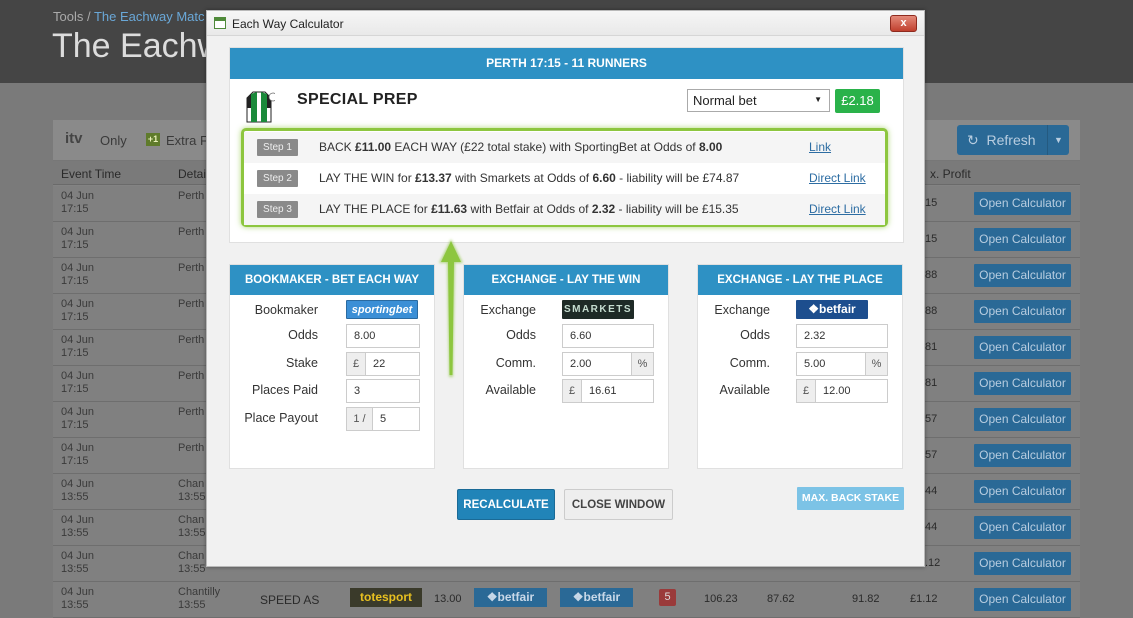  What do you see at coordinates (74, 138) in the screenshot?
I see `itv-logo-icon: itv` at bounding box center [74, 138].